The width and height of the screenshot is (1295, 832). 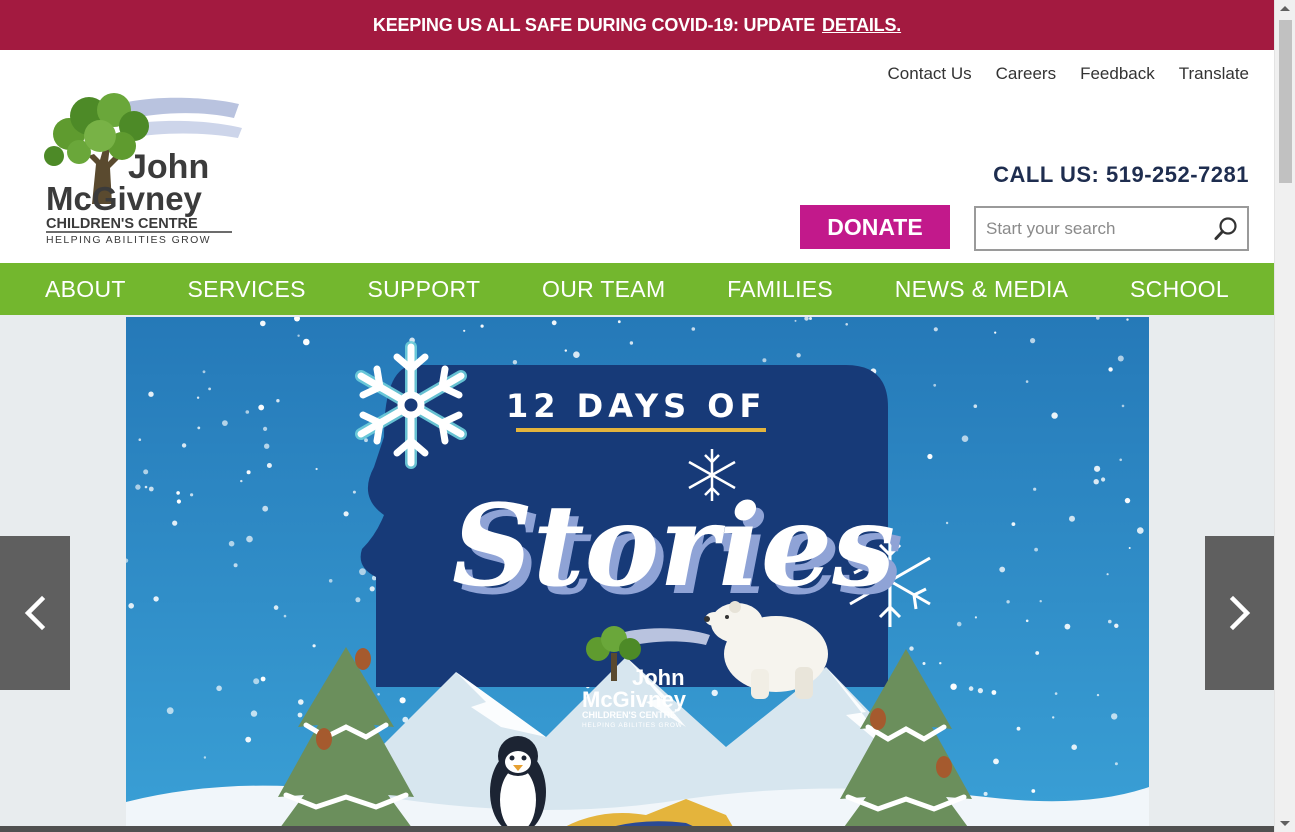 I want to click on scrollbar-thumb, so click(x=1285, y=101).